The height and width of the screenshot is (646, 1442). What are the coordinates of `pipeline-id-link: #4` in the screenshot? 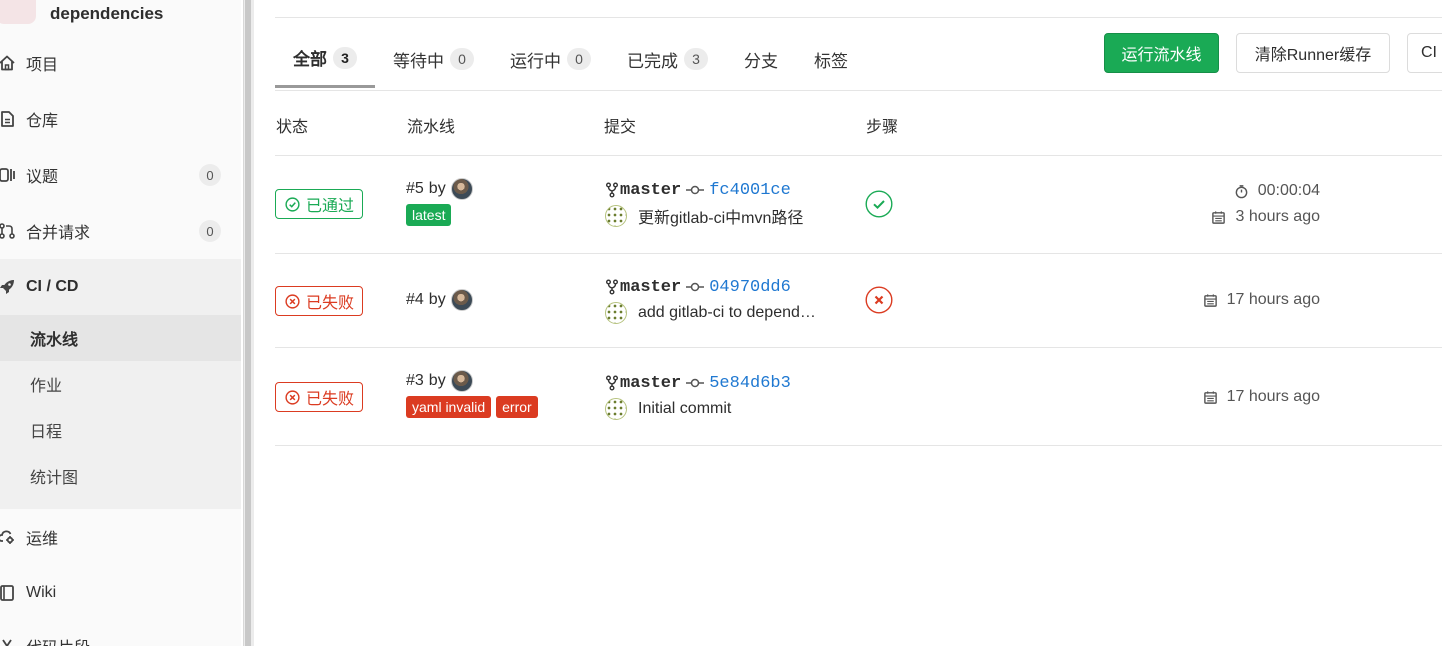 It's located at (415, 300).